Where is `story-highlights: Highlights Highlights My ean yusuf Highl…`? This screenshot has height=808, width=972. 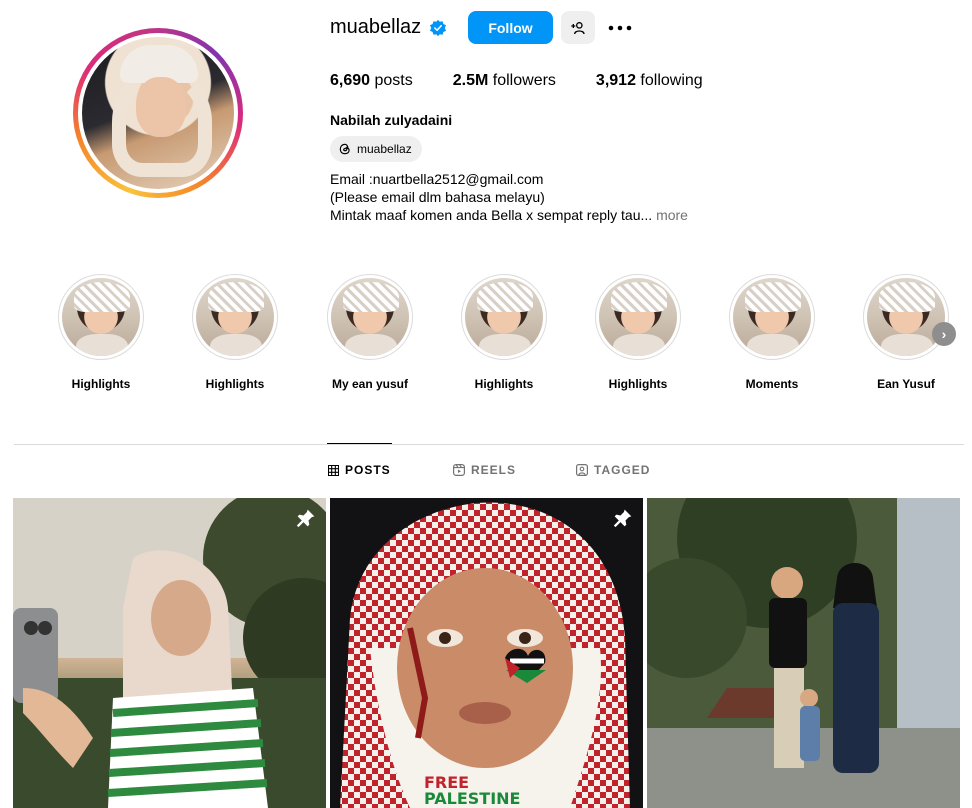
story-highlights: Highlights Highlights My ean yusuf Highl… is located at coordinates (486, 334).